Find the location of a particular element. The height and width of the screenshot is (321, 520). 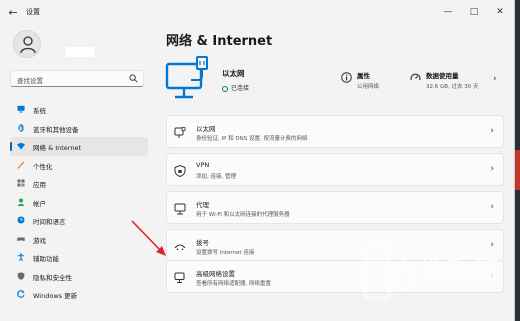

vpn-shield-icon is located at coordinates (180, 171).